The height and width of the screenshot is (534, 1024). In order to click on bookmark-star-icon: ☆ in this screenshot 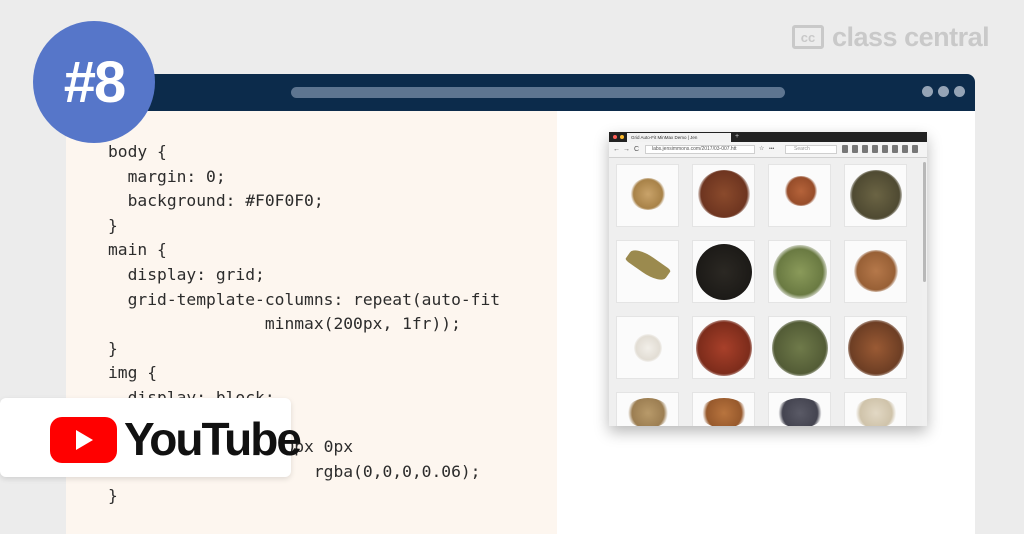, I will do `click(761, 149)`.